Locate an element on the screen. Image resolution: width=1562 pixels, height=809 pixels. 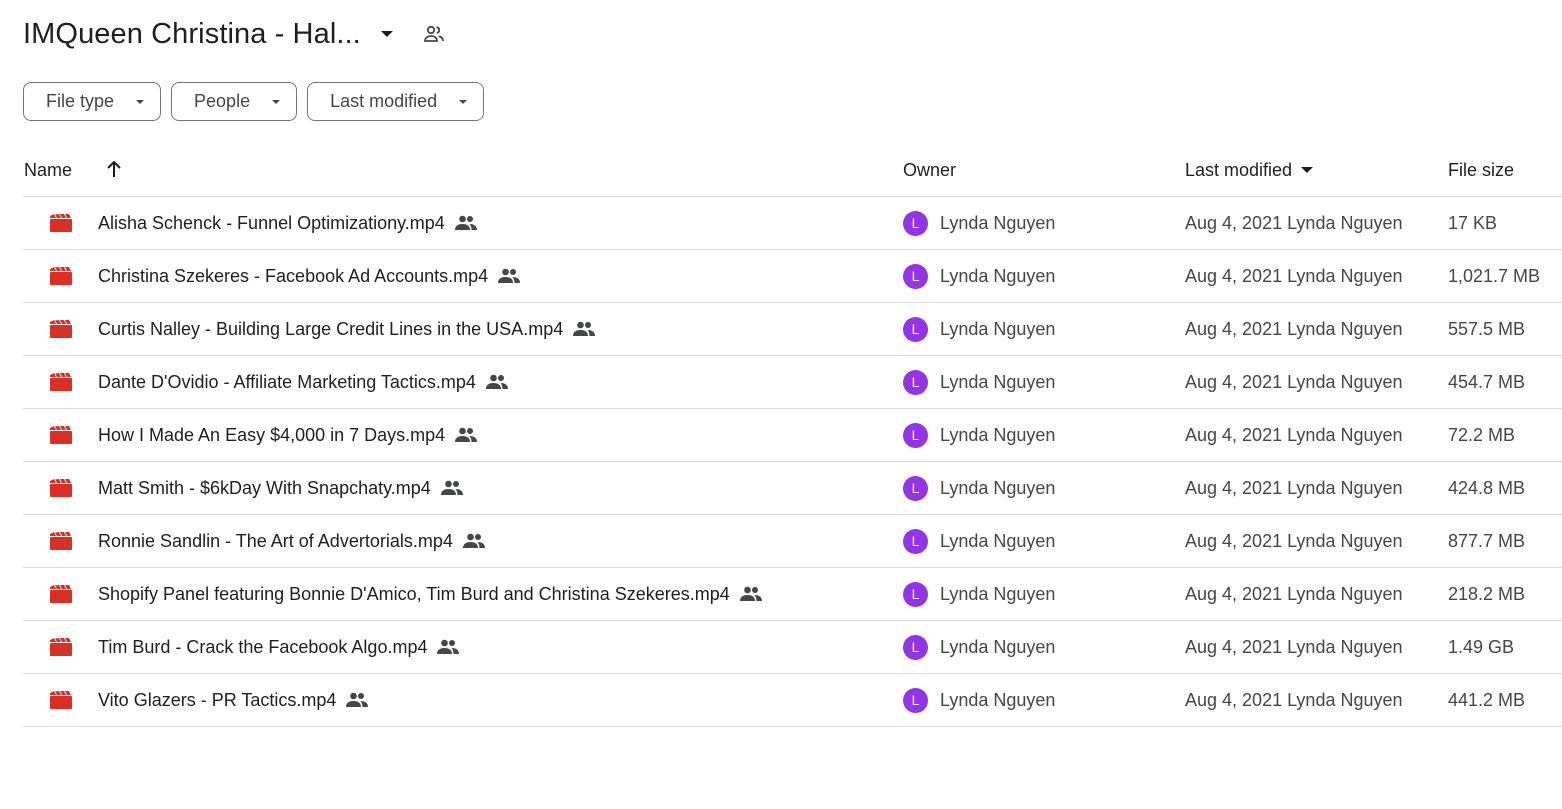
file-name: How I Made An Easy $4,000 in 7 Days.mp4 is located at coordinates (271, 435).